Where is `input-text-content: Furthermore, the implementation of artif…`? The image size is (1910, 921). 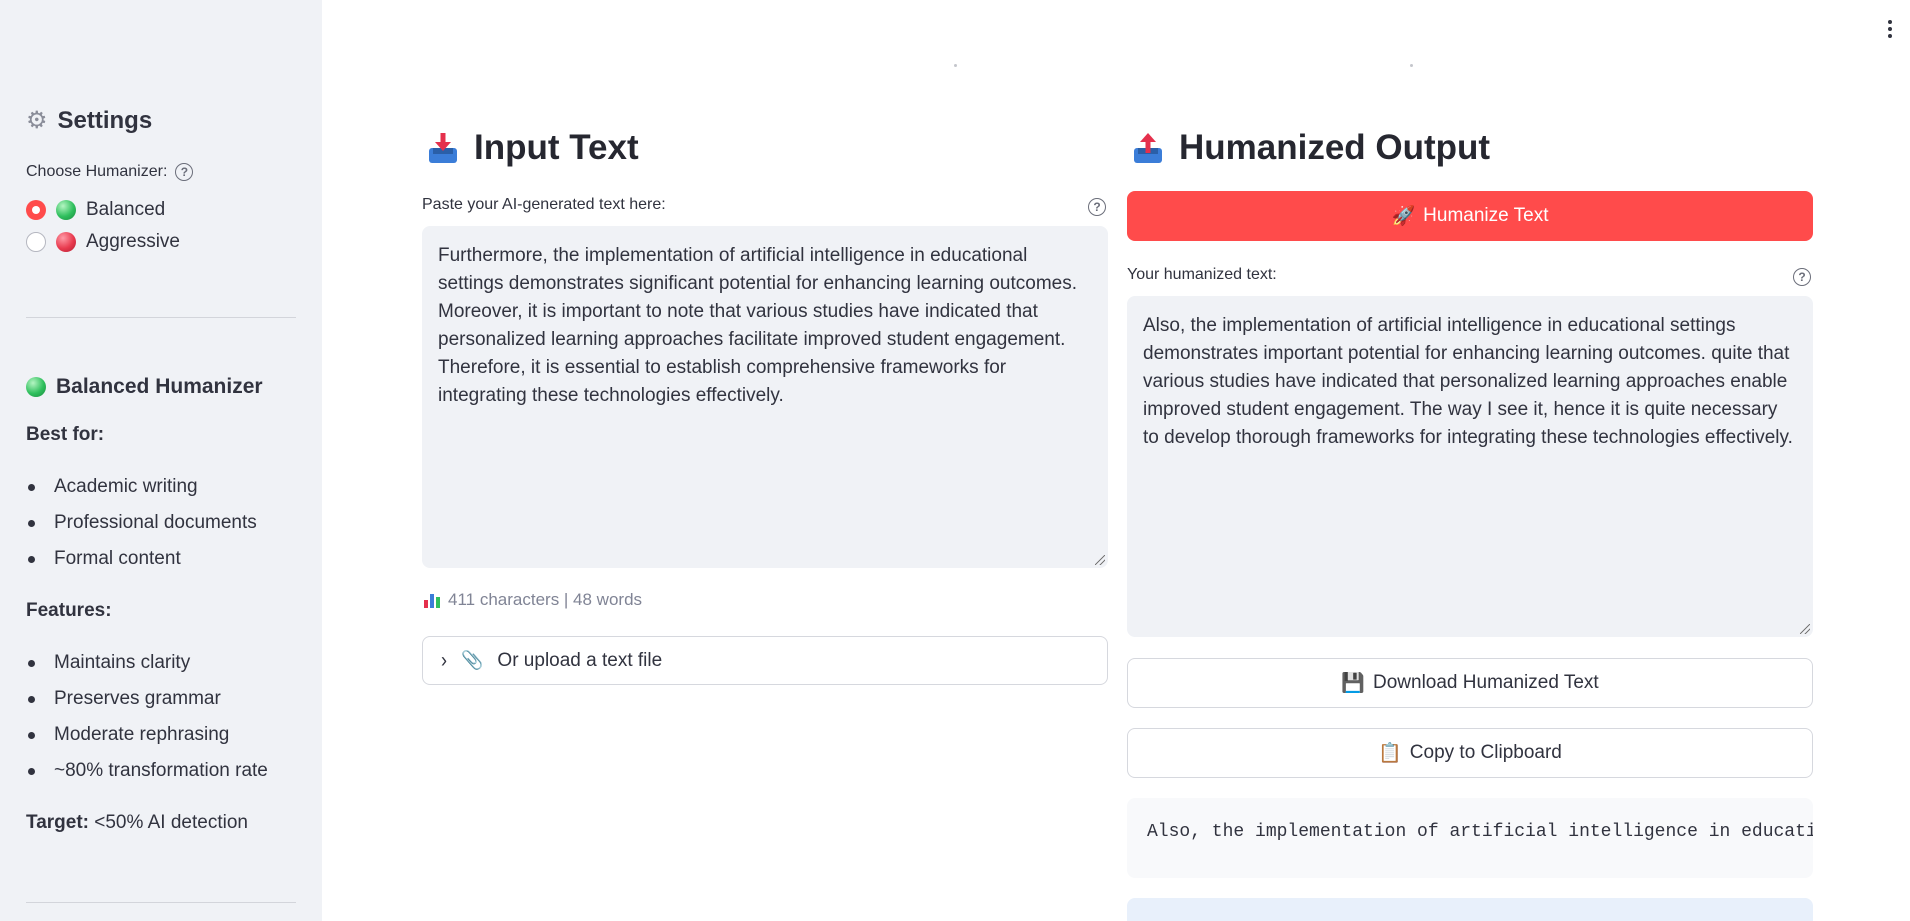 input-text-content: Furthermore, the implementation of artif… is located at coordinates (757, 325).